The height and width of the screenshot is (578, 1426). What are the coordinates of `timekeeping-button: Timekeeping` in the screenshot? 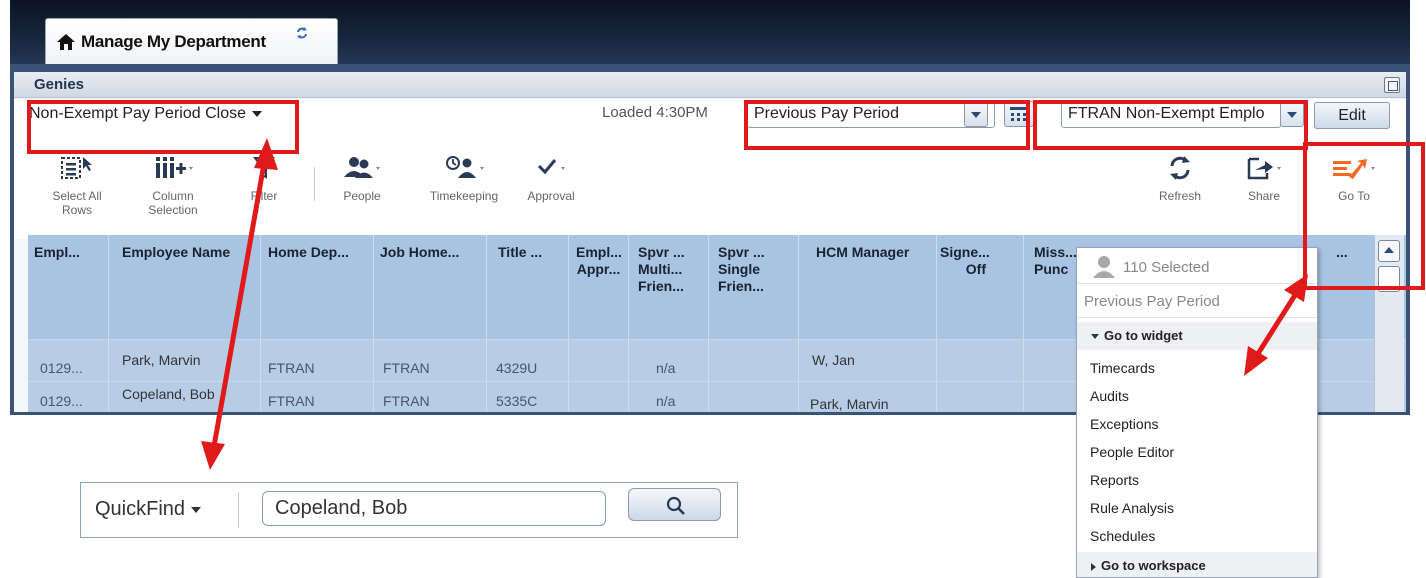 It's located at (464, 178).